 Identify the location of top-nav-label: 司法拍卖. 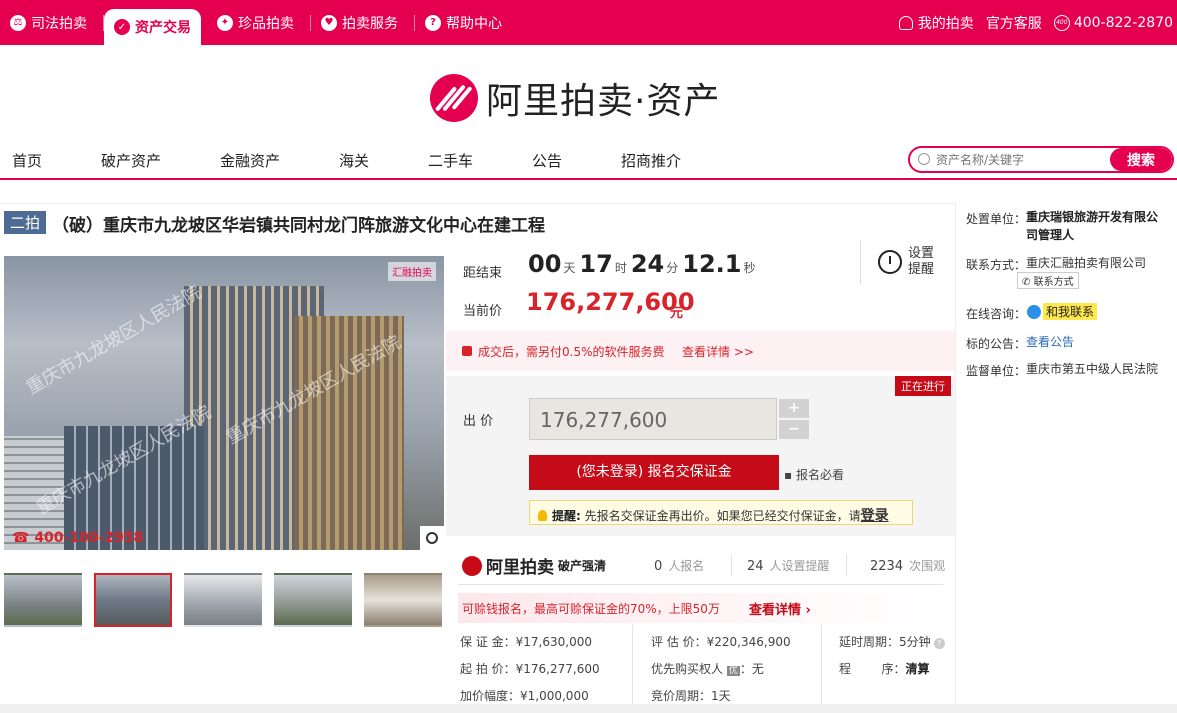
(59, 23).